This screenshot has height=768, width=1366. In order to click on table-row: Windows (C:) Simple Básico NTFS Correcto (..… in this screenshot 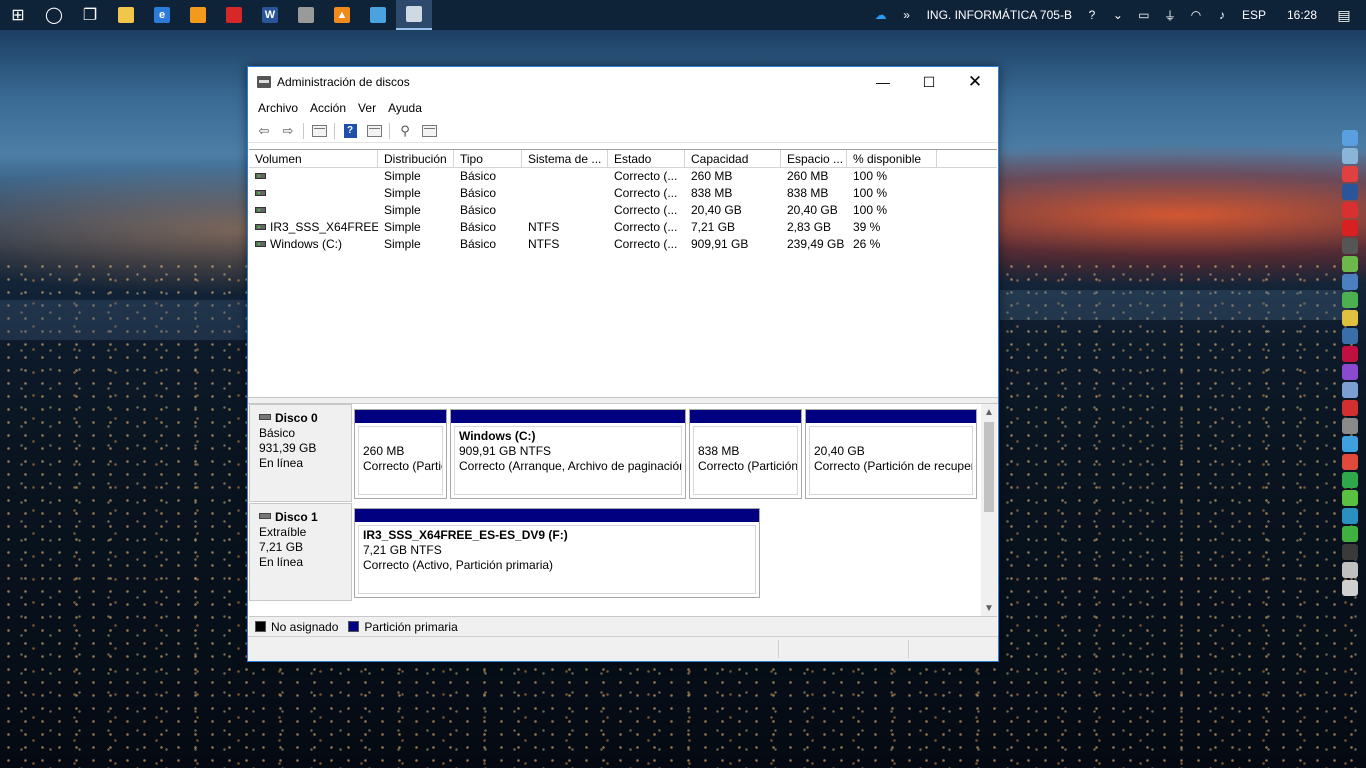, I will do `click(623, 244)`.